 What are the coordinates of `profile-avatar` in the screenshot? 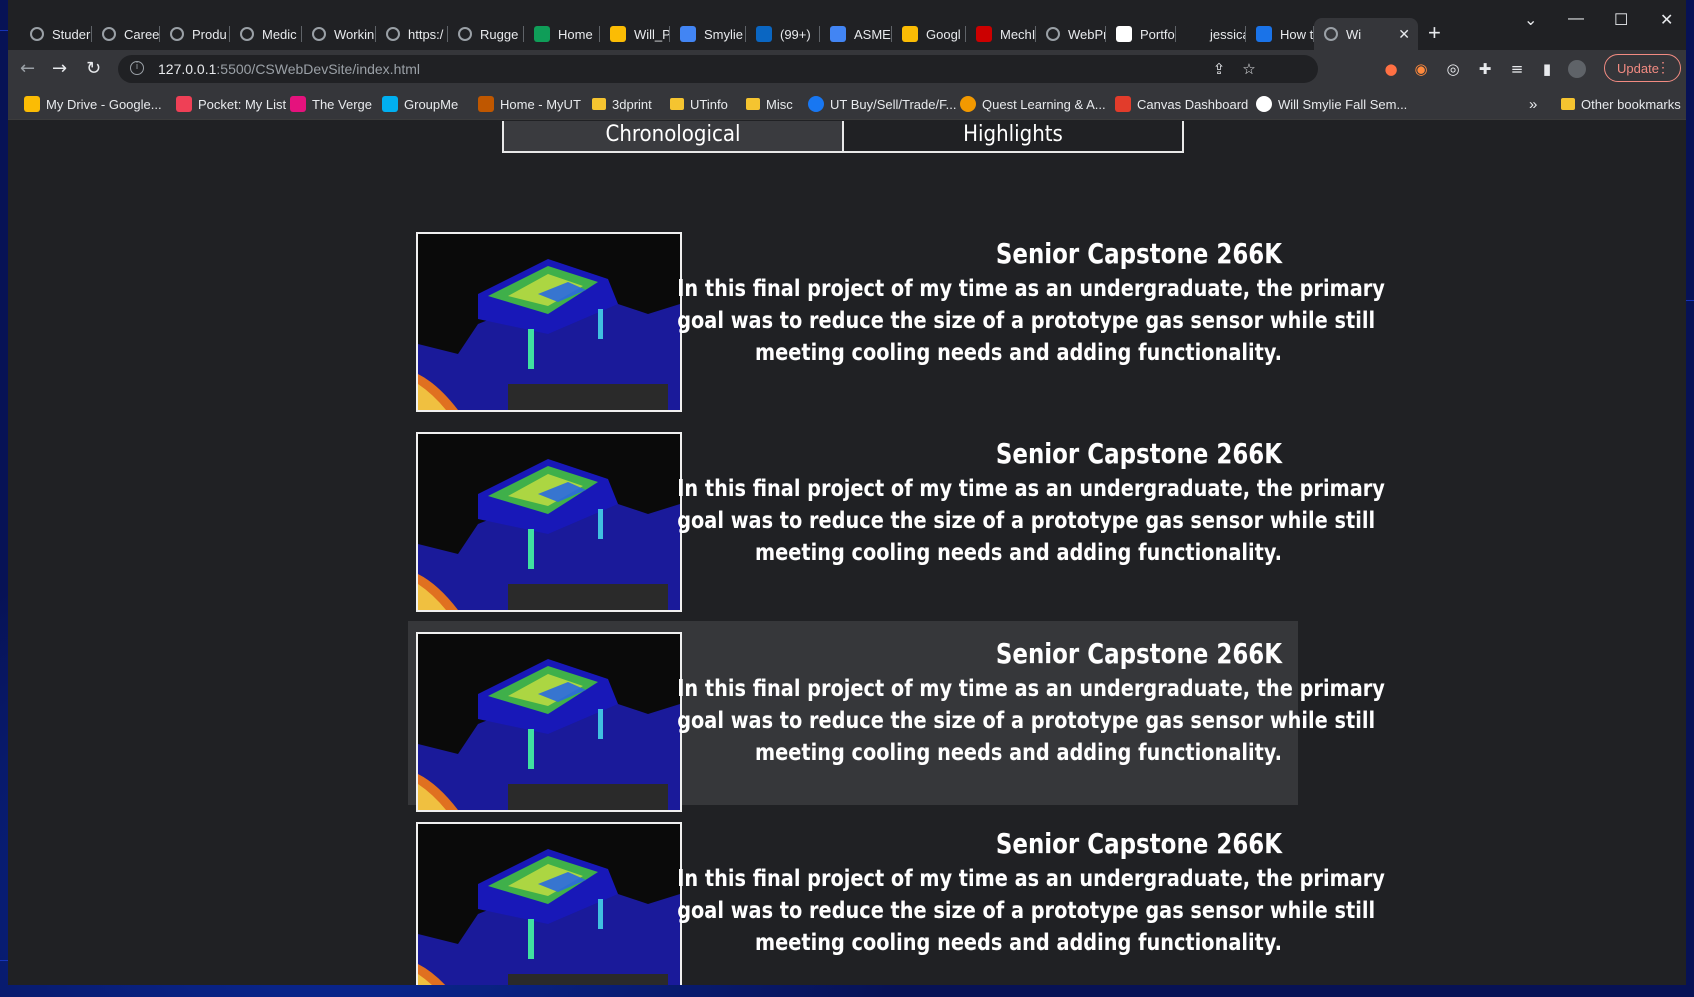 It's located at (1577, 69).